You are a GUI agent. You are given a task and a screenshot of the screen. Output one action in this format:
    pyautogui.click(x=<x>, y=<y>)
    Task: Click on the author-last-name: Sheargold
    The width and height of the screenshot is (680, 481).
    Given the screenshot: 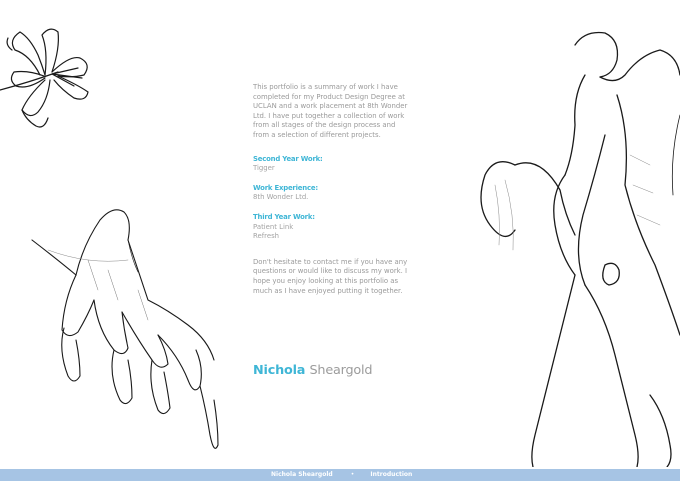 What is the action you would take?
    pyautogui.click(x=341, y=370)
    